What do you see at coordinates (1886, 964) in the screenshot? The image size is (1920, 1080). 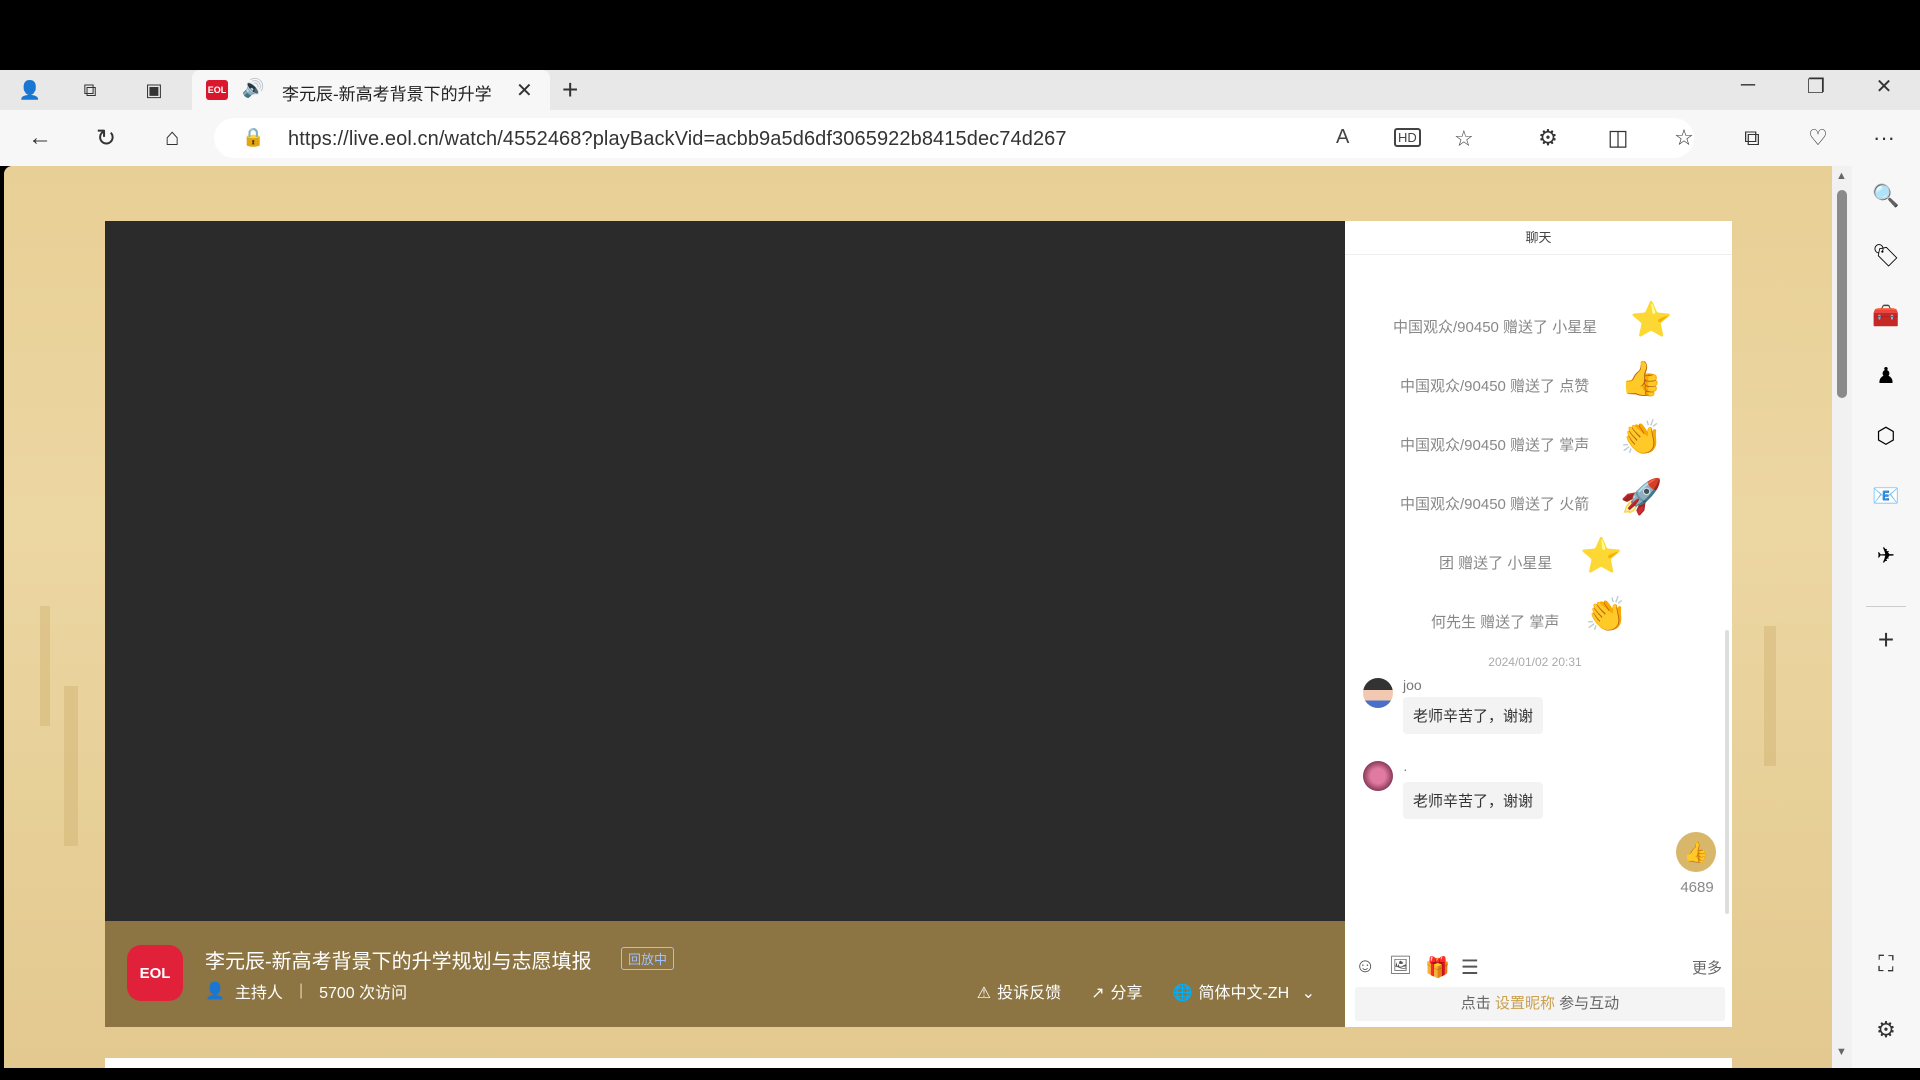 I see `screenshot-icon: ⛶` at bounding box center [1886, 964].